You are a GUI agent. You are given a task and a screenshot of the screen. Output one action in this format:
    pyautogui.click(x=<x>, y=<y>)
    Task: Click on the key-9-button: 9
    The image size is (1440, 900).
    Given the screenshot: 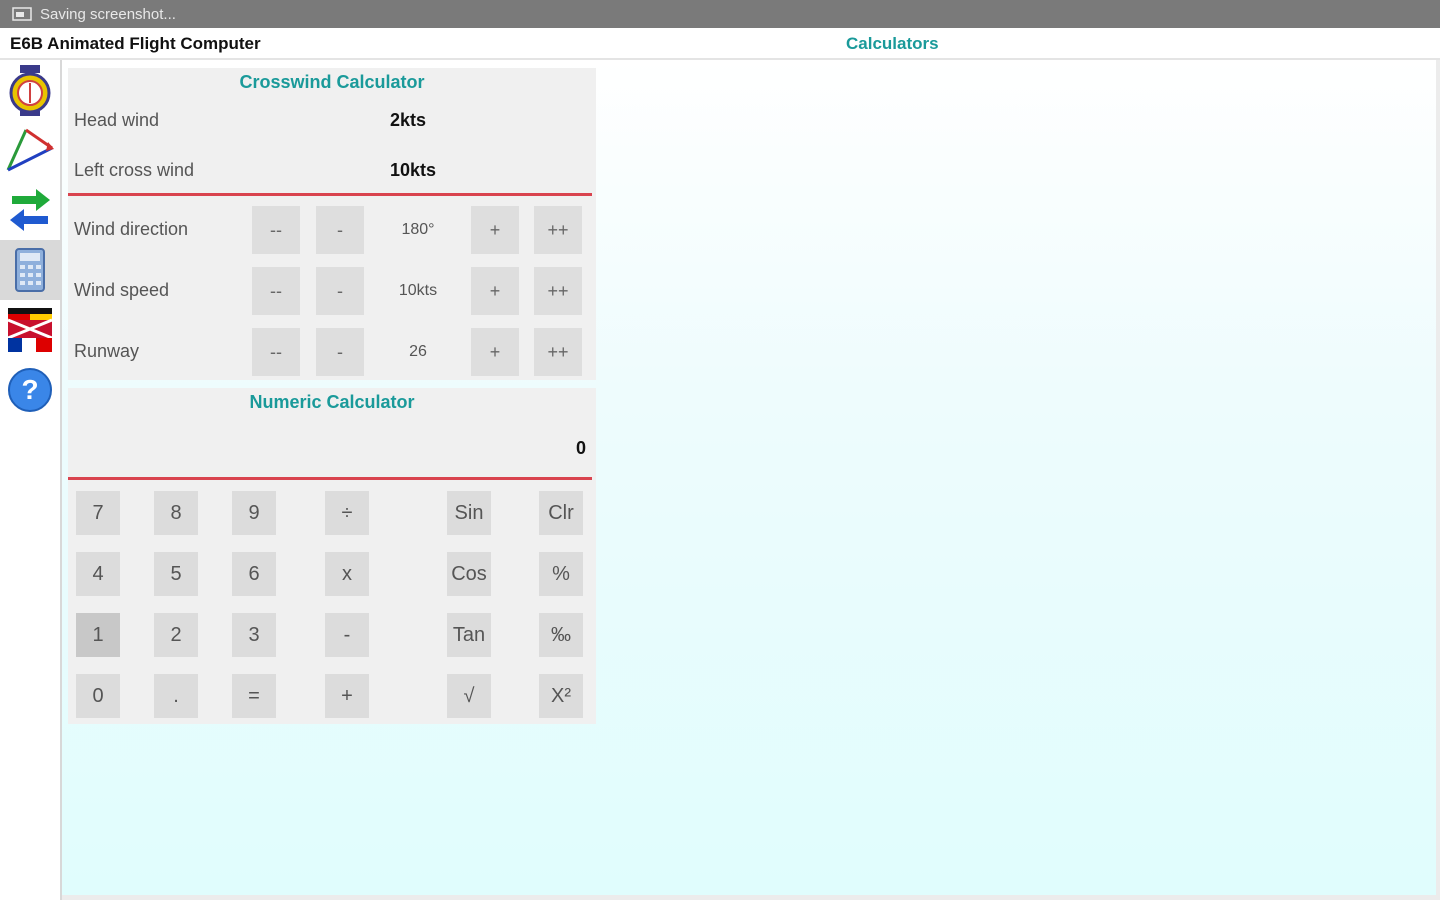 What is the action you would take?
    pyautogui.click(x=254, y=513)
    